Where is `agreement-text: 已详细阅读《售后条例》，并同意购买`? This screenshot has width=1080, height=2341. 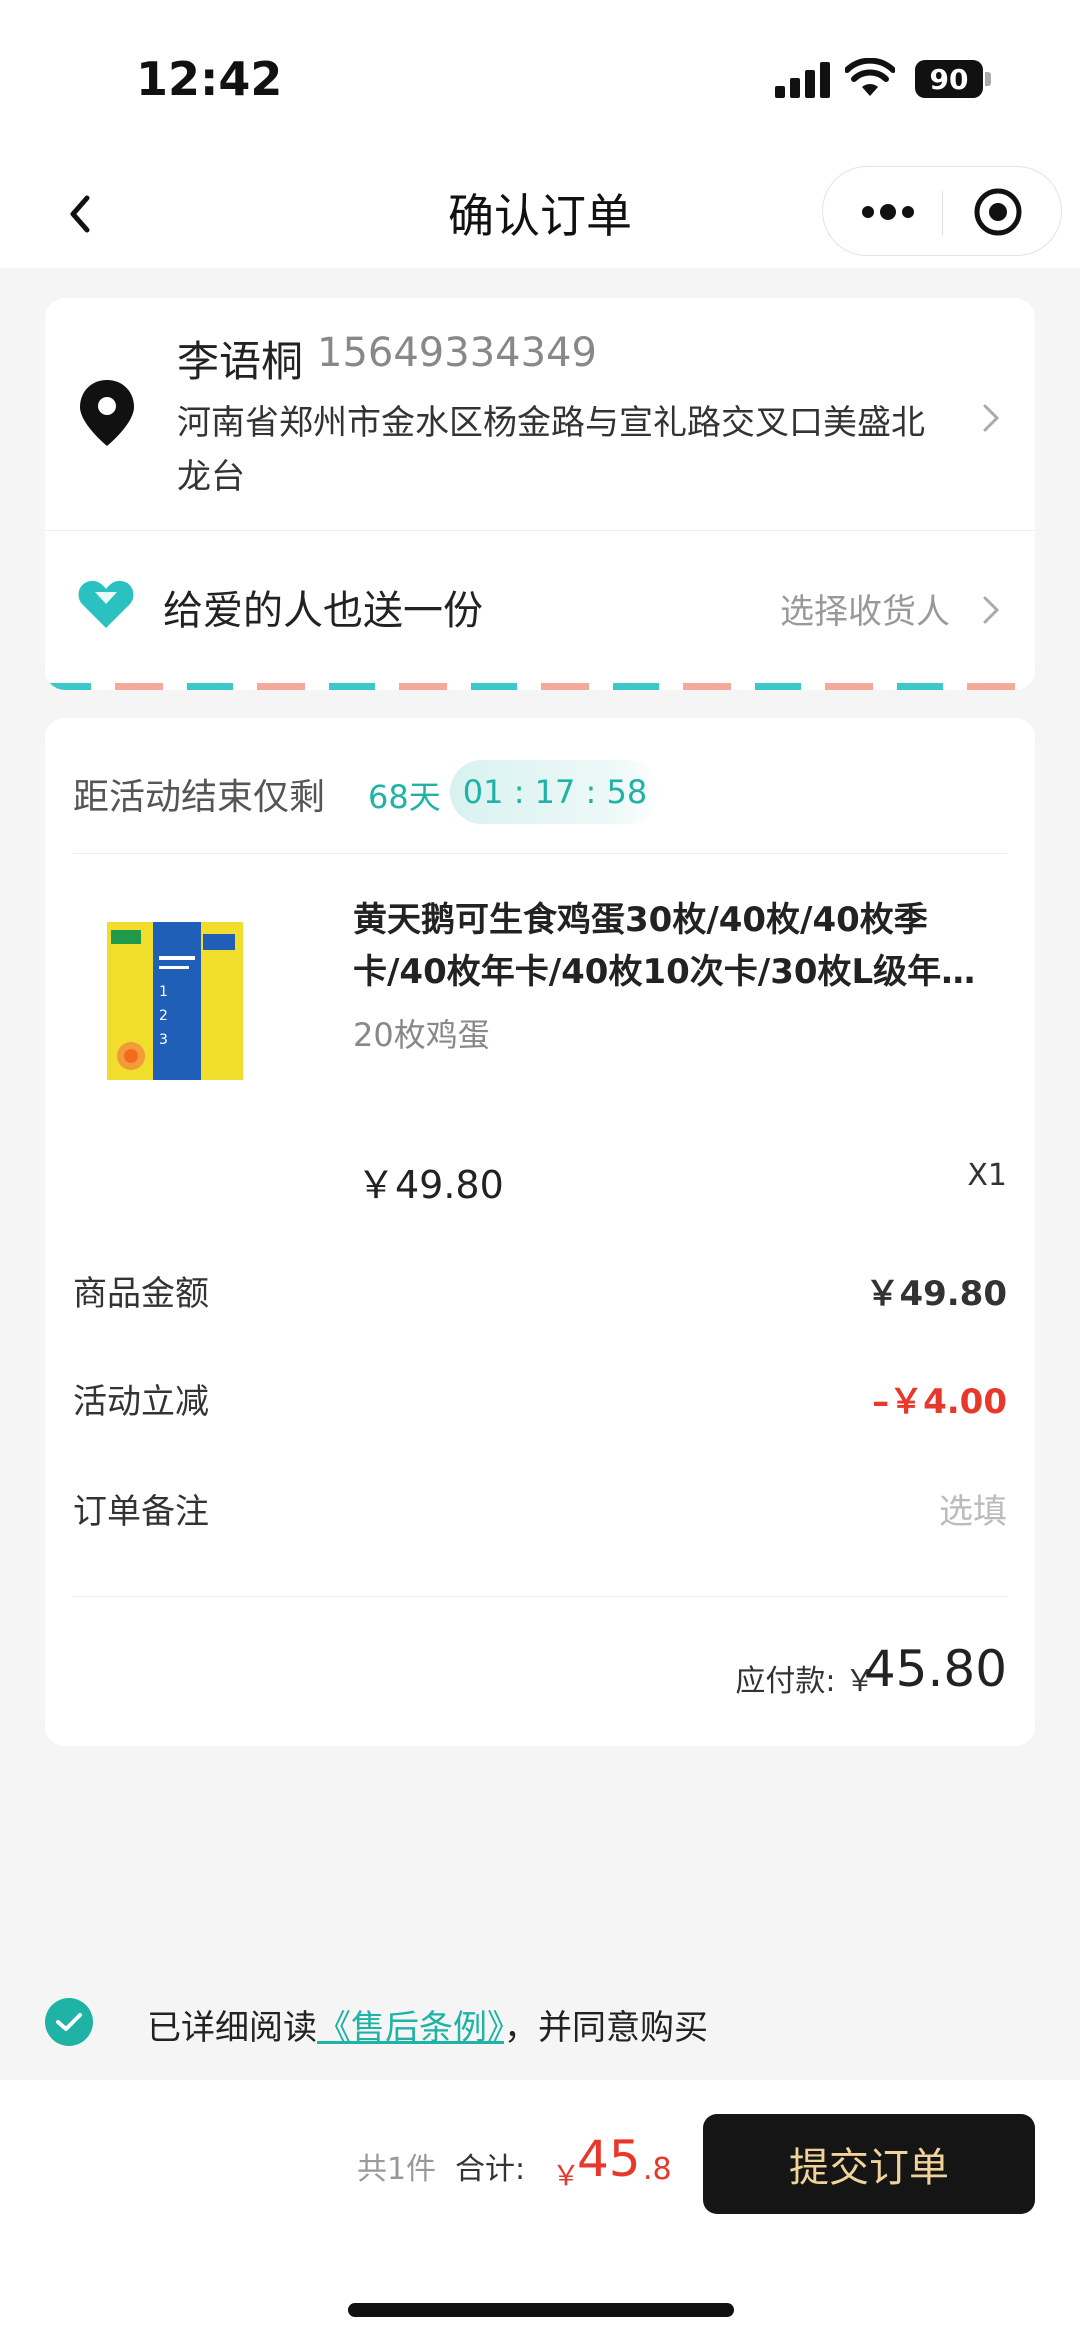 agreement-text: 已详细阅读《售后条例》，并同意购买 is located at coordinates (427, 2024).